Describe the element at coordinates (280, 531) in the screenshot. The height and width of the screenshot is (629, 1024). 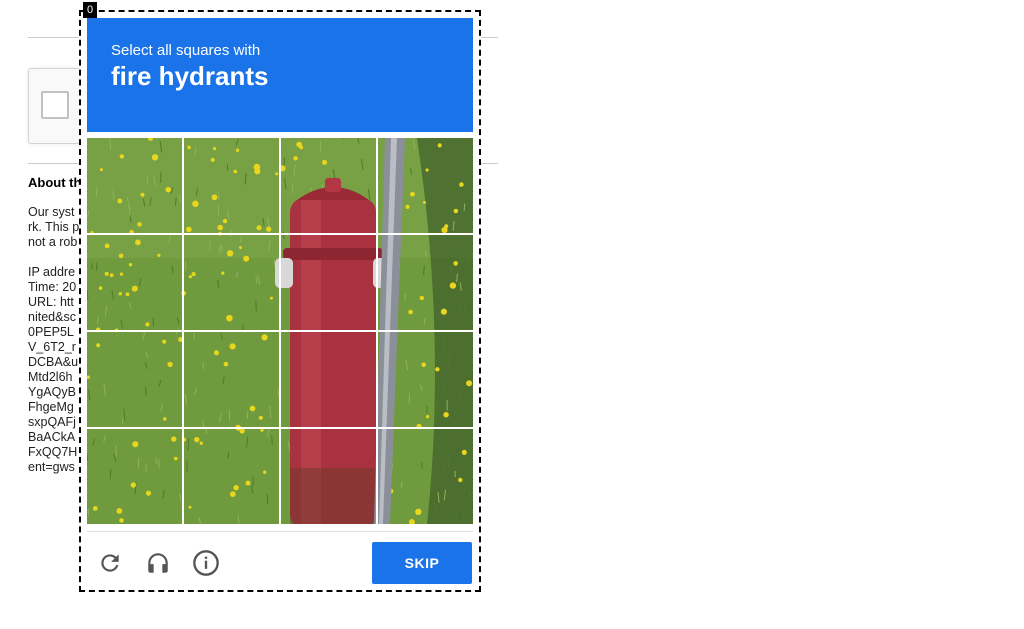
I see `footer-divider` at that location.